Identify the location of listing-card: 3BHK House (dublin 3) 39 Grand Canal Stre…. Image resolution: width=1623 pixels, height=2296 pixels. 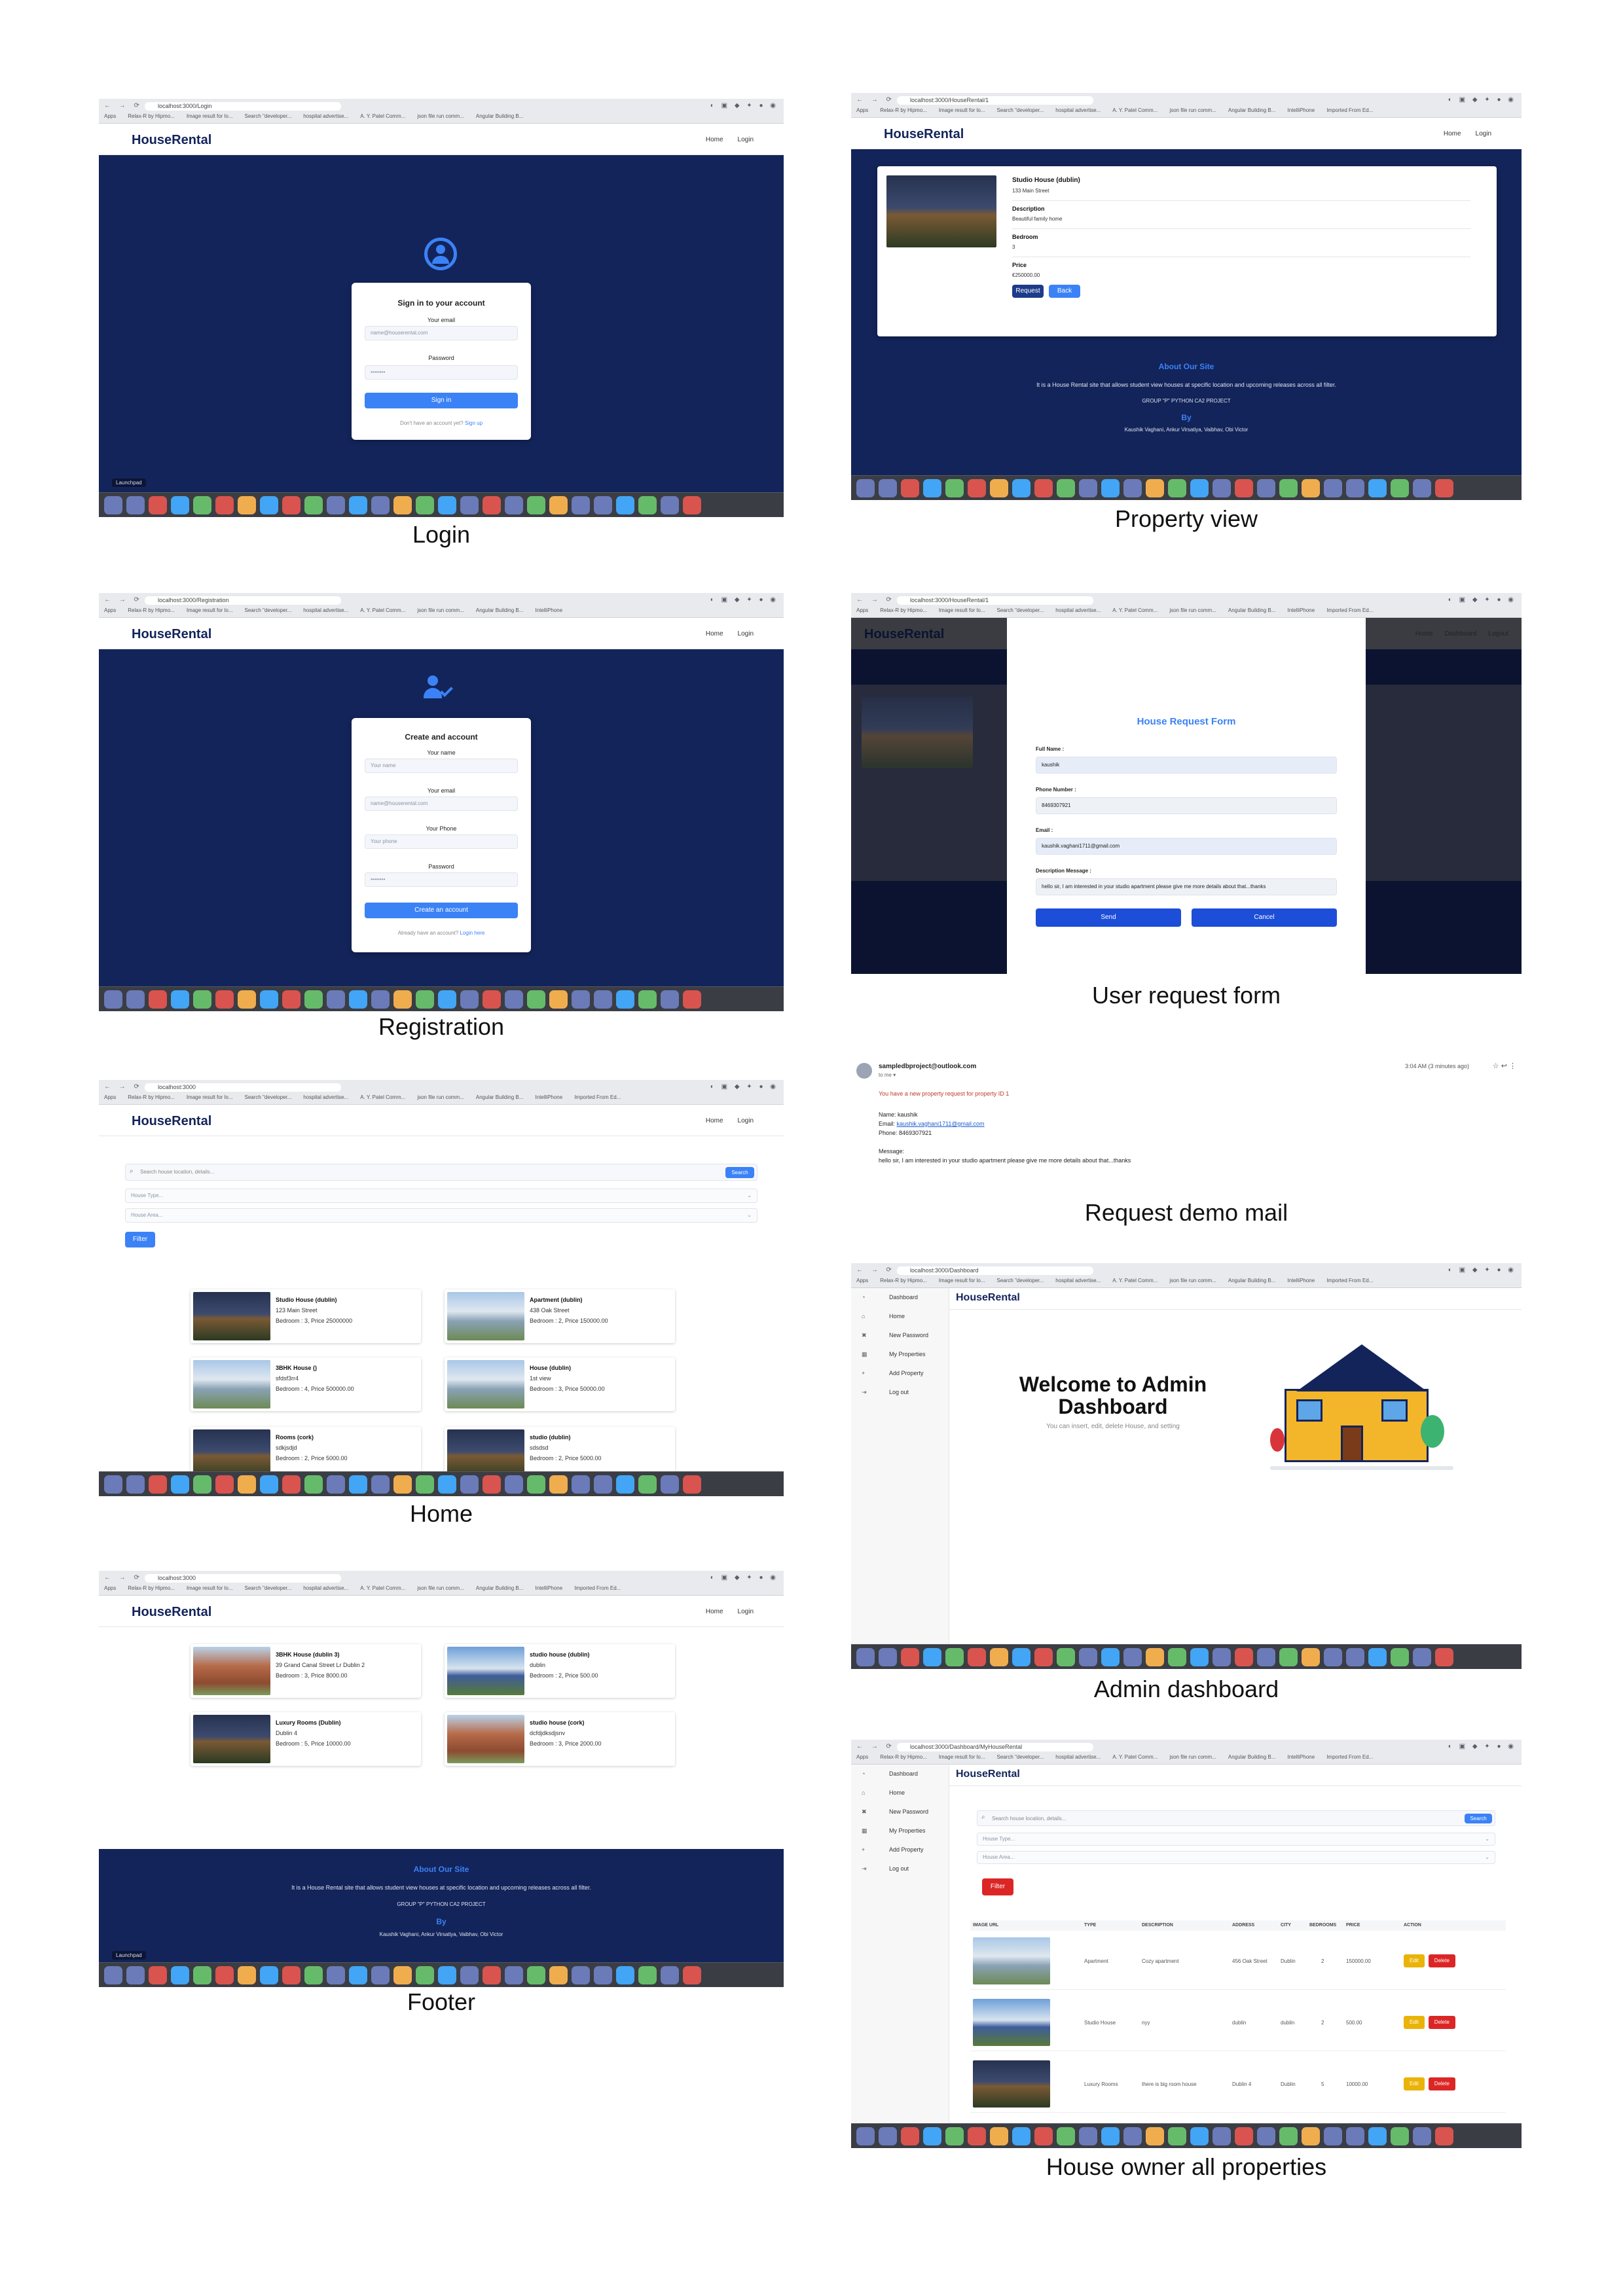
(306, 1671).